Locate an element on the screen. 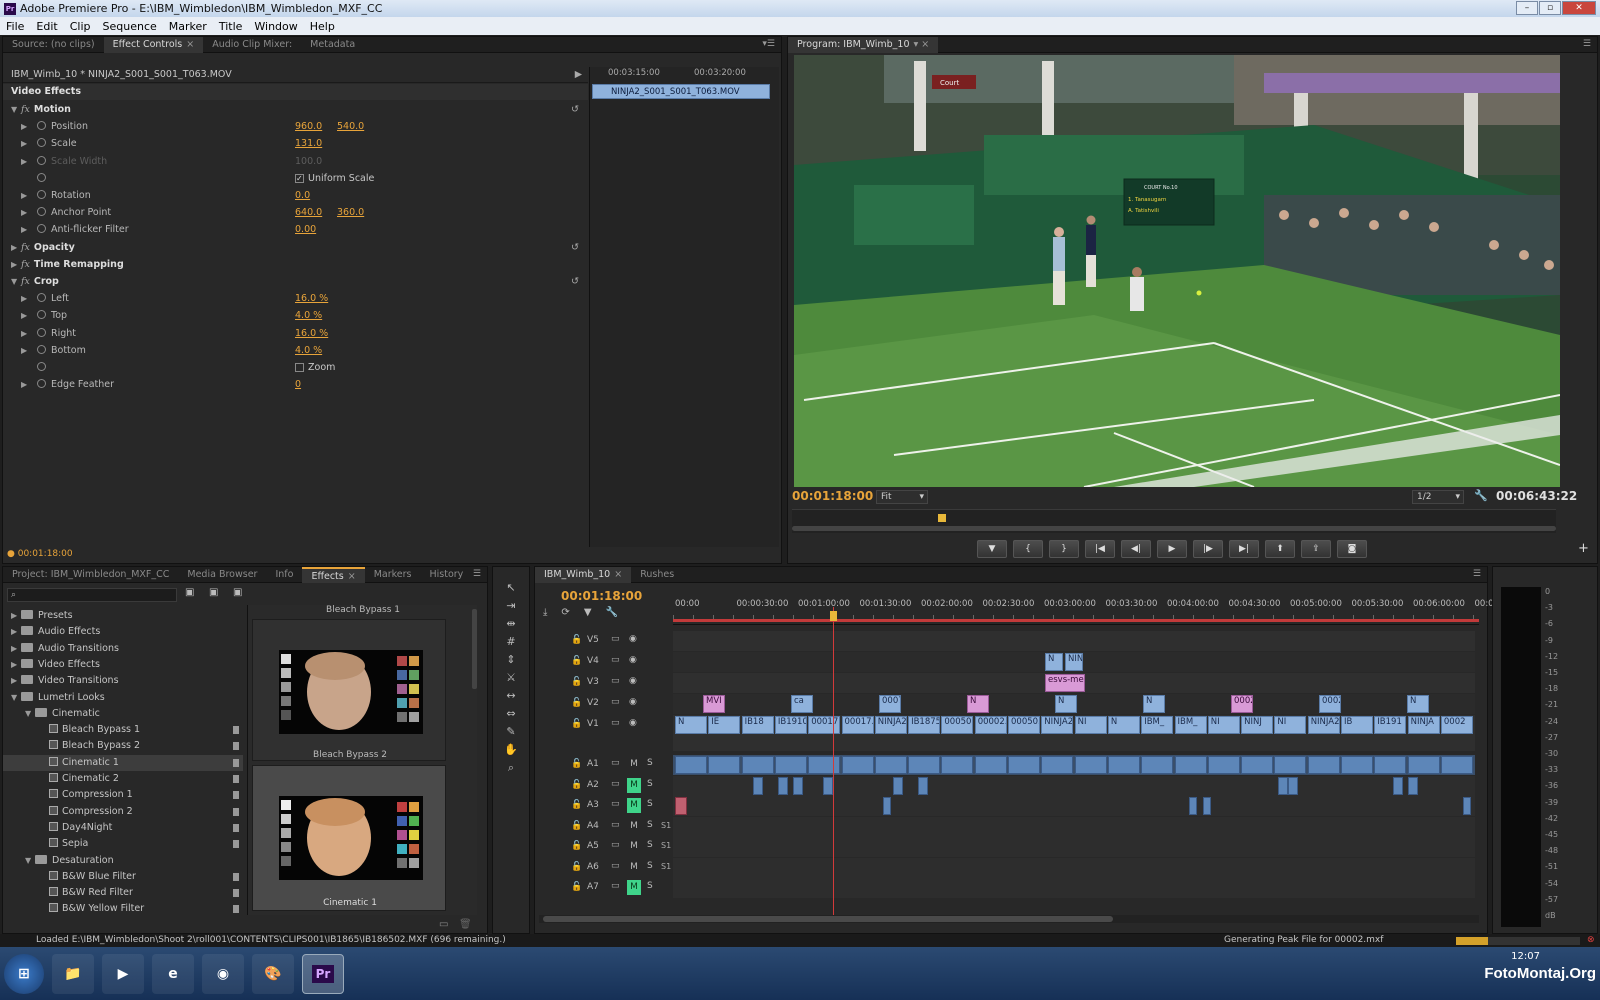 This screenshot has height=1000, width=1600. effect-row: ▶ Edge Feather 0 is located at coordinates (295, 384).